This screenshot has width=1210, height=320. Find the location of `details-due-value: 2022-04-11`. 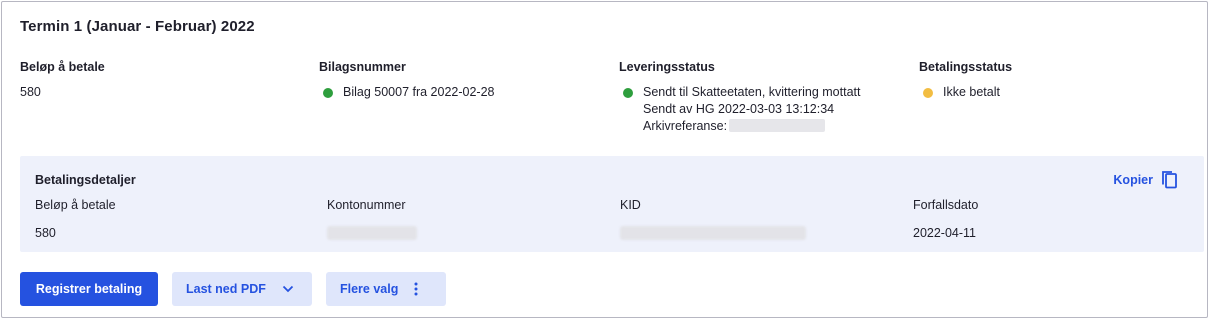

details-due-value: 2022-04-11 is located at coordinates (945, 233).